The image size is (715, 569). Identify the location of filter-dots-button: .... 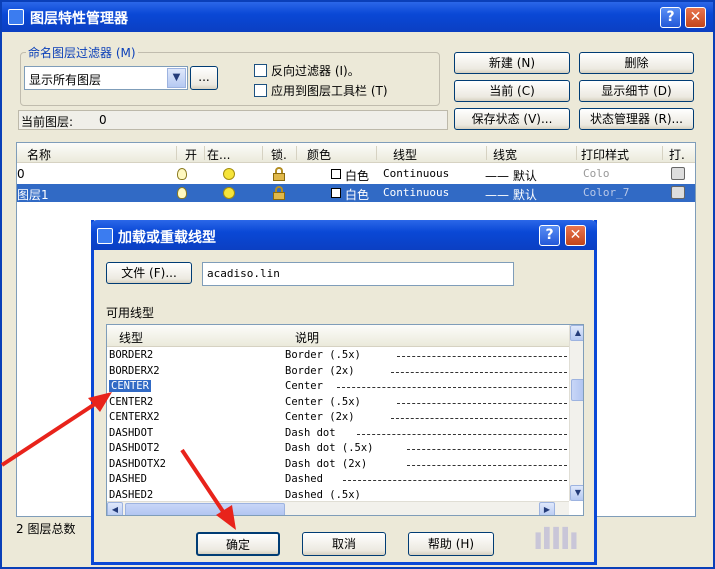
(204, 78).